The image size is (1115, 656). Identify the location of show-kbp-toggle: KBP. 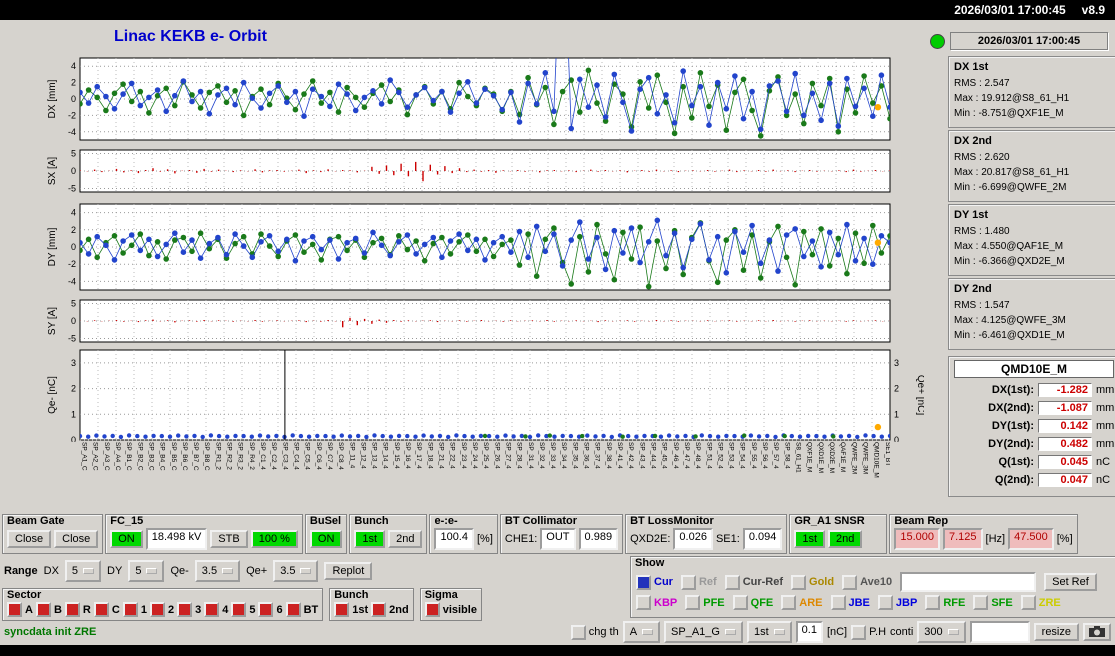
(656, 602).